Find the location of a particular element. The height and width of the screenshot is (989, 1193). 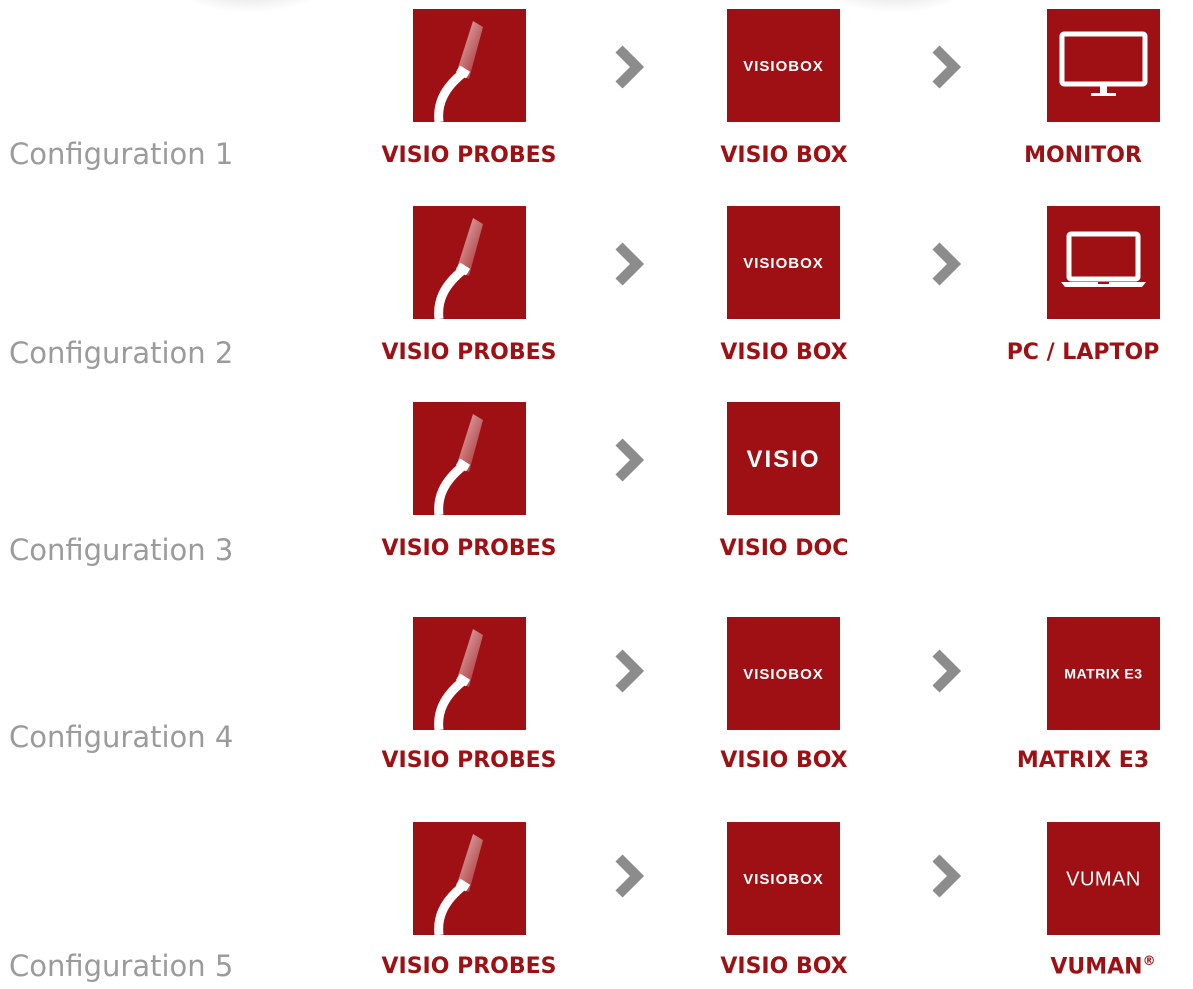

svg-text: VUMAN is located at coordinates (1103, 880).